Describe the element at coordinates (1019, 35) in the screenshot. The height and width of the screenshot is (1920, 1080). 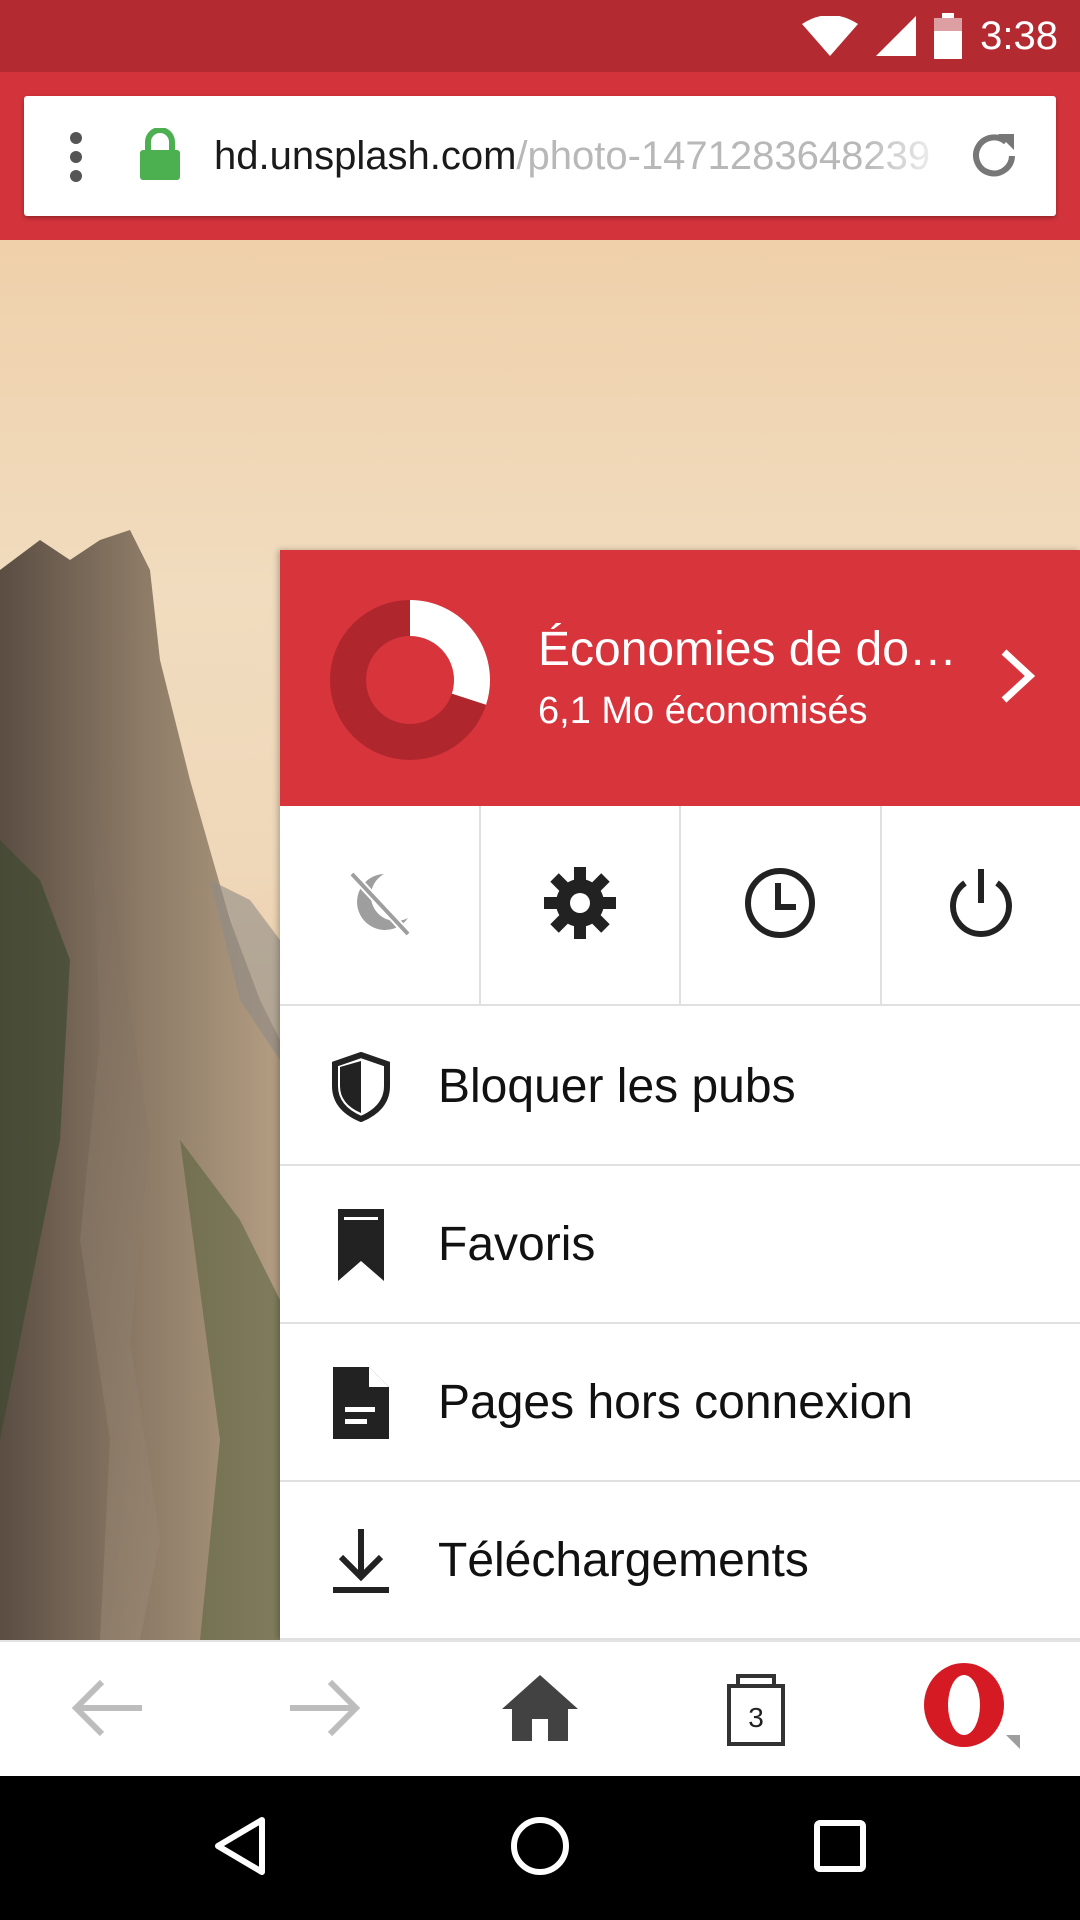
I see `status-time: 3:38` at that location.